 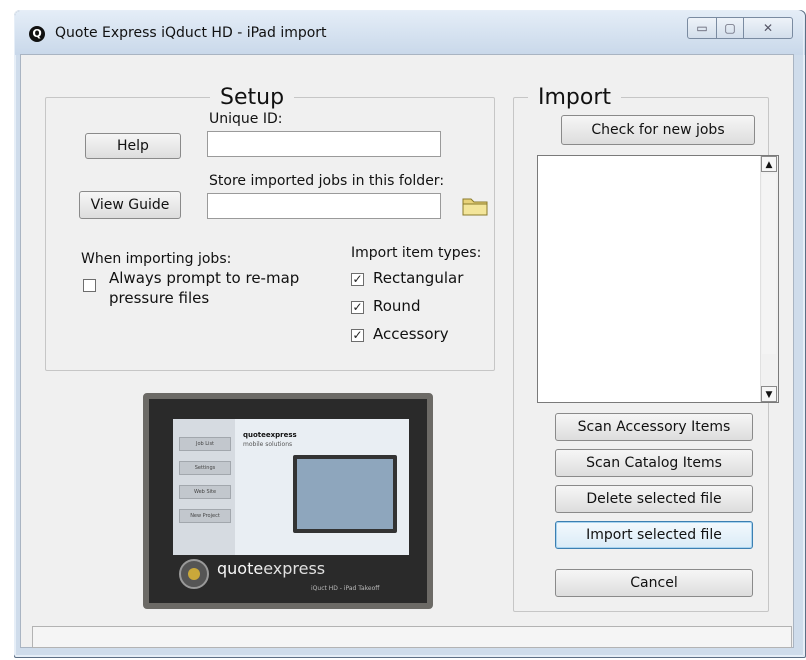 What do you see at coordinates (327, 181) in the screenshot?
I see `folder-label: Store imported jobs in this folder:` at bounding box center [327, 181].